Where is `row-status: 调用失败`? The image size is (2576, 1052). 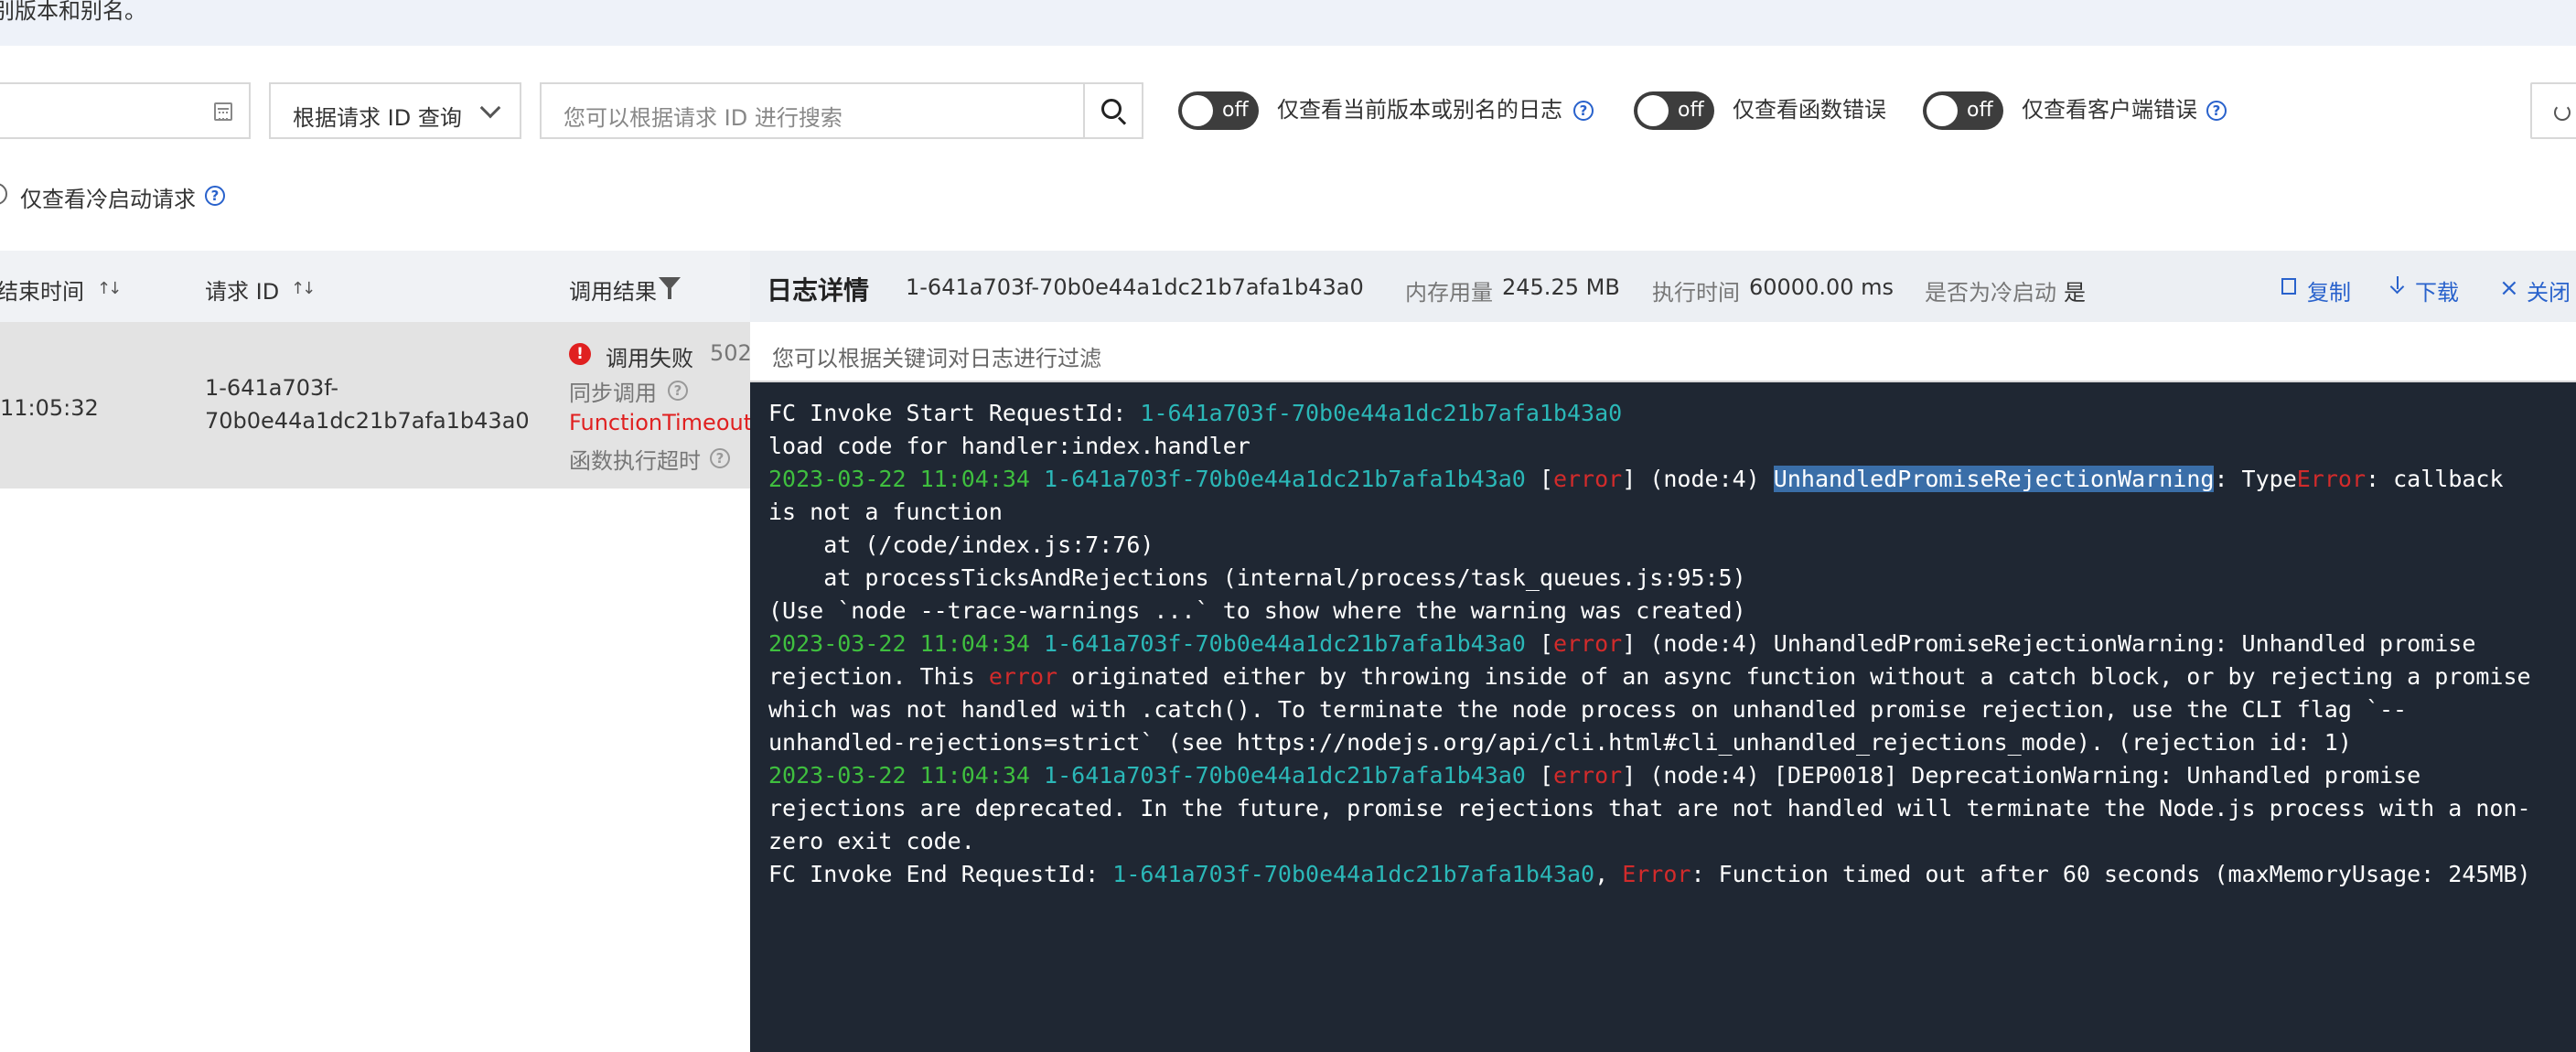
row-status: 调用失败 is located at coordinates (649, 358).